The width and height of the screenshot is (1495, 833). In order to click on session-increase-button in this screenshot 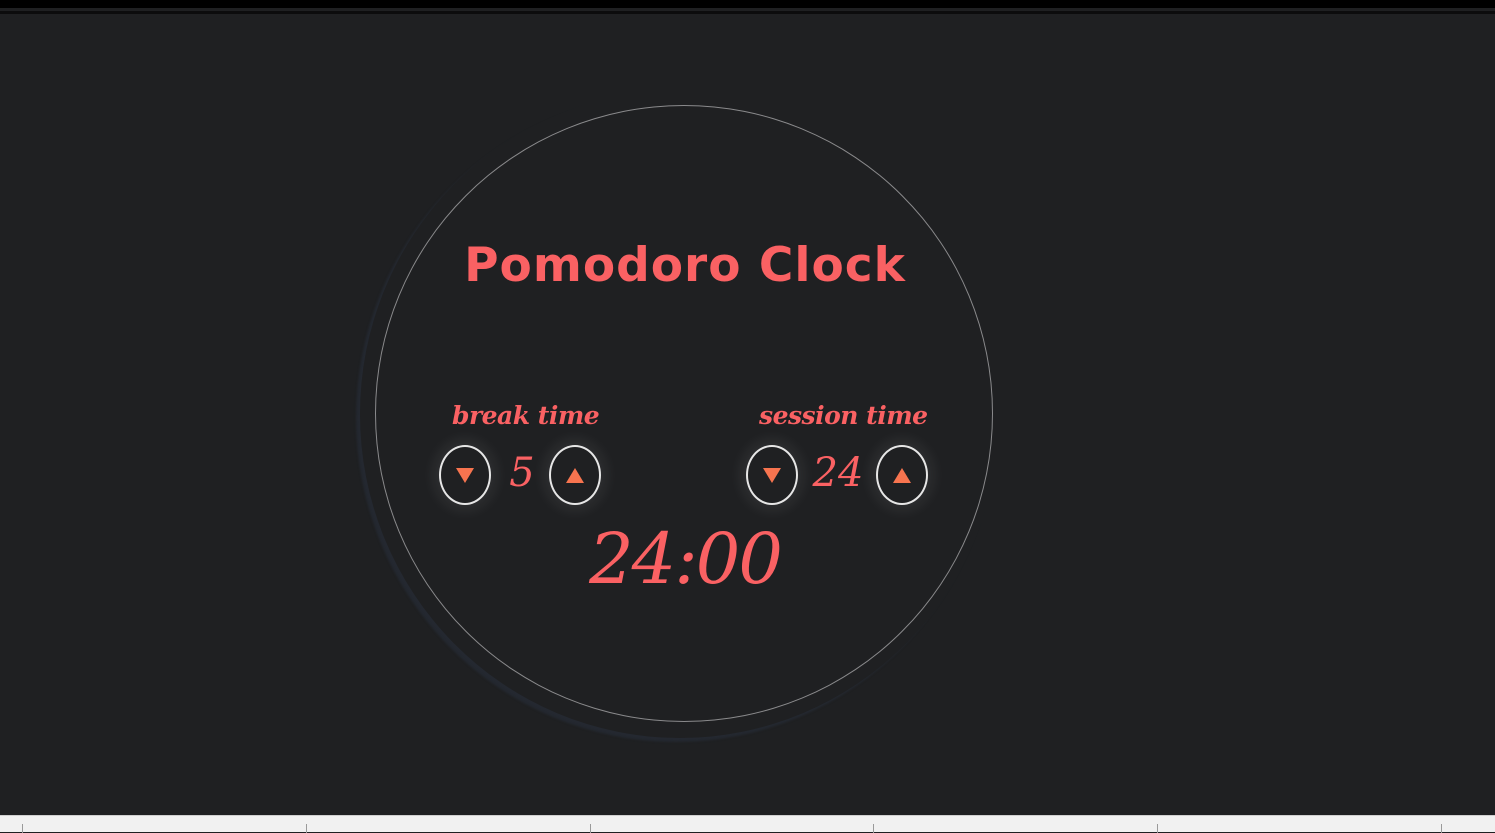, I will do `click(902, 475)`.